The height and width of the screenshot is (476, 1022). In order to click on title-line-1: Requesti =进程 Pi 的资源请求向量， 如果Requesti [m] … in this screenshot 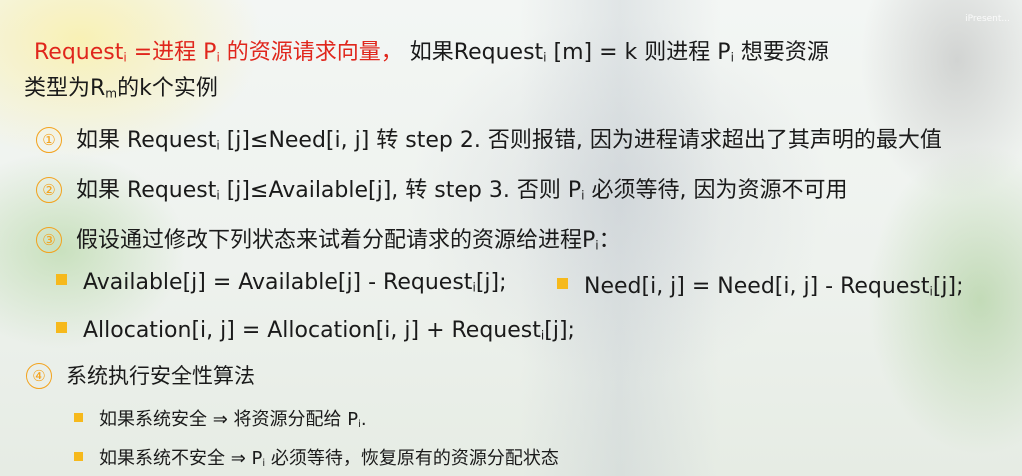, I will do `click(431, 50)`.